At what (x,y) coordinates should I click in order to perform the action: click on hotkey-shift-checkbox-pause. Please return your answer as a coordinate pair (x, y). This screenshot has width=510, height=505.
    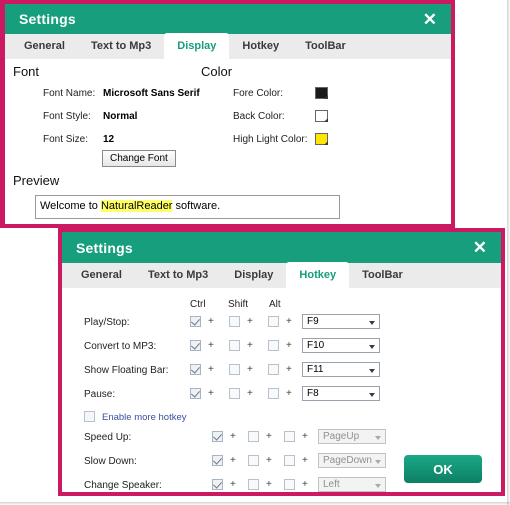
    Looking at the image, I should click on (234, 393).